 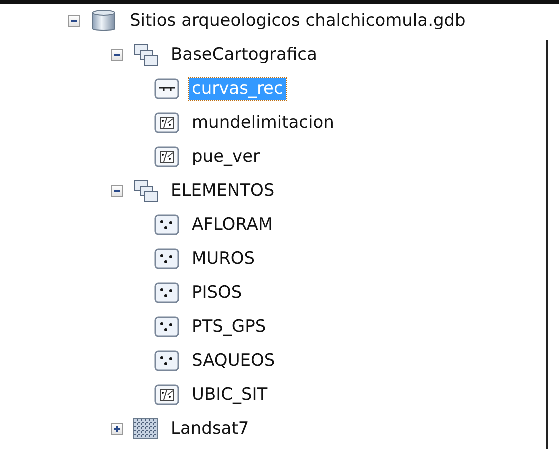 What do you see at coordinates (223, 191) in the screenshot?
I see `tree-item: ELEMENTOS` at bounding box center [223, 191].